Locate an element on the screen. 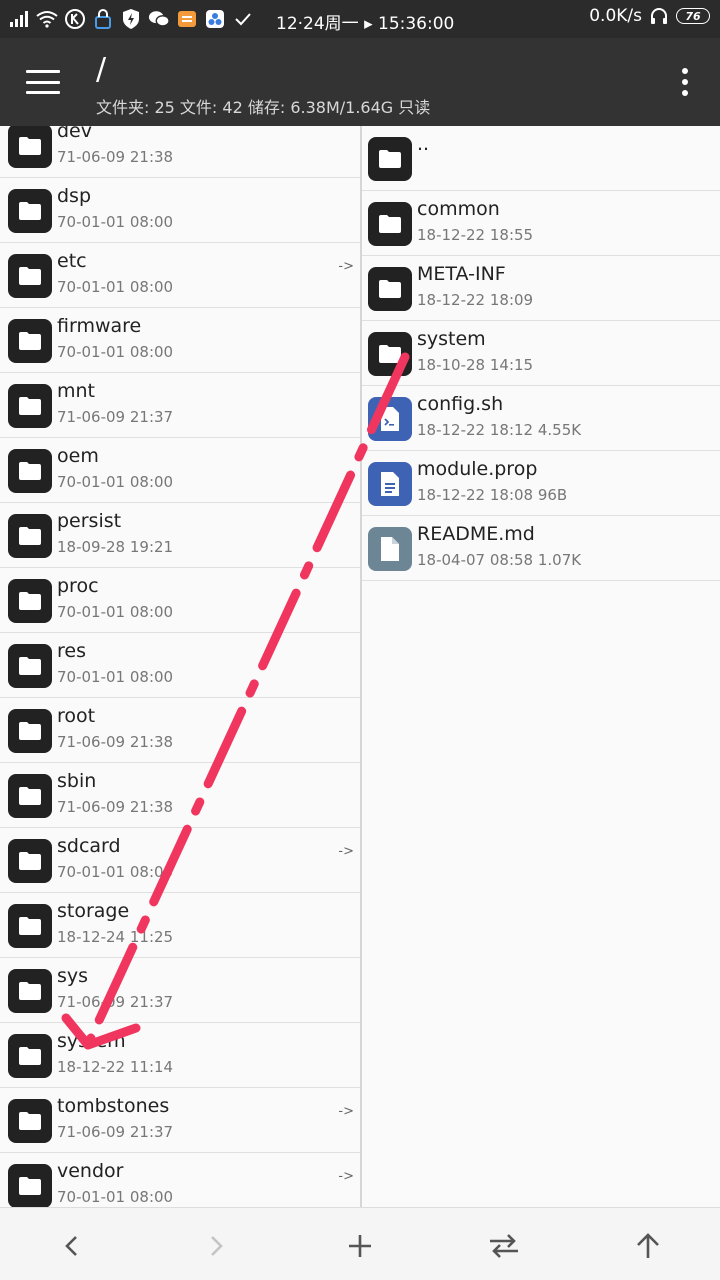 Image resolution: width=720 pixels, height=1280 pixels. item-name: oem is located at coordinates (78, 456).